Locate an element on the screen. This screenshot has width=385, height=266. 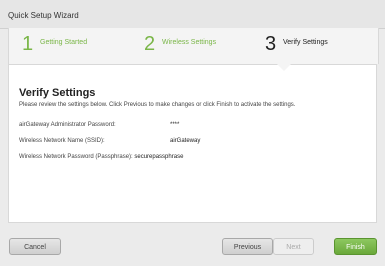
setting-label-ssid: Wireless Network Name (SSID): is located at coordinates (62, 141).